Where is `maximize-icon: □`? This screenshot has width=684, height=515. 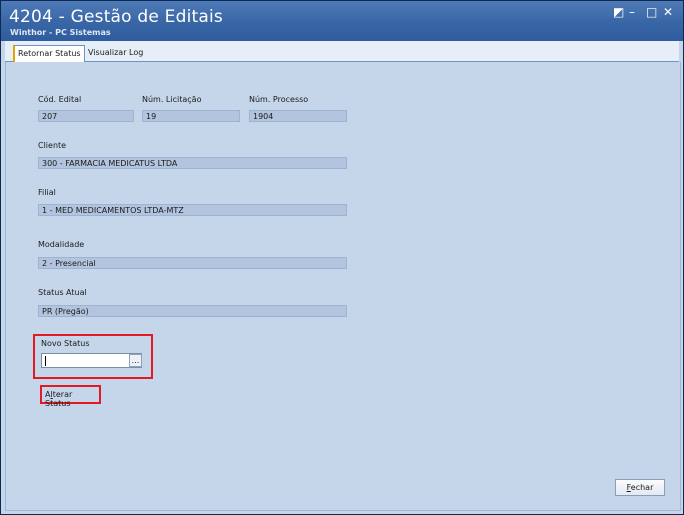
maximize-icon: □ is located at coordinates (651, 12).